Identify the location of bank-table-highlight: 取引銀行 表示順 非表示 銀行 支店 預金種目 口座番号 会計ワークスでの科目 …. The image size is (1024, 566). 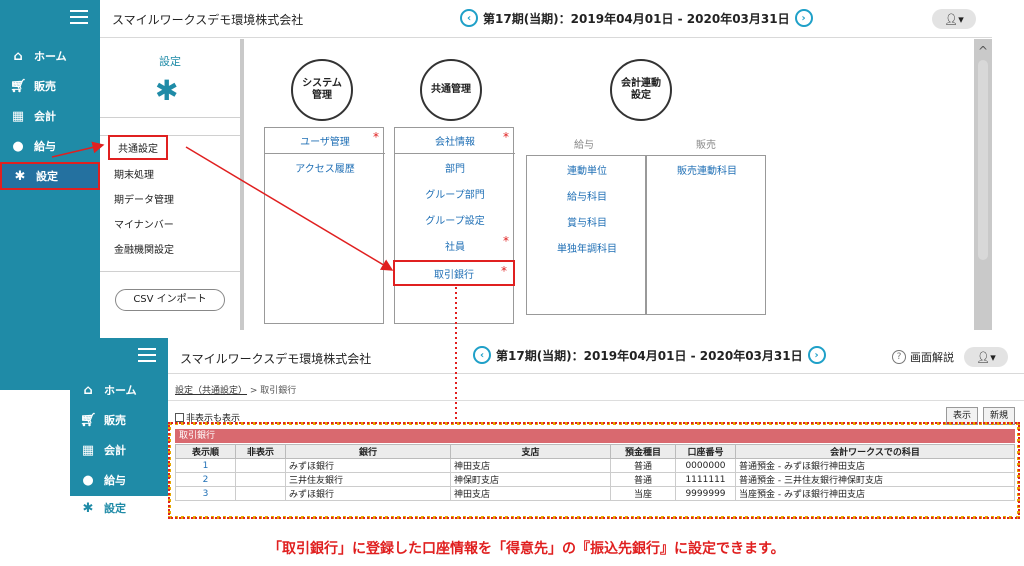
(594, 470).